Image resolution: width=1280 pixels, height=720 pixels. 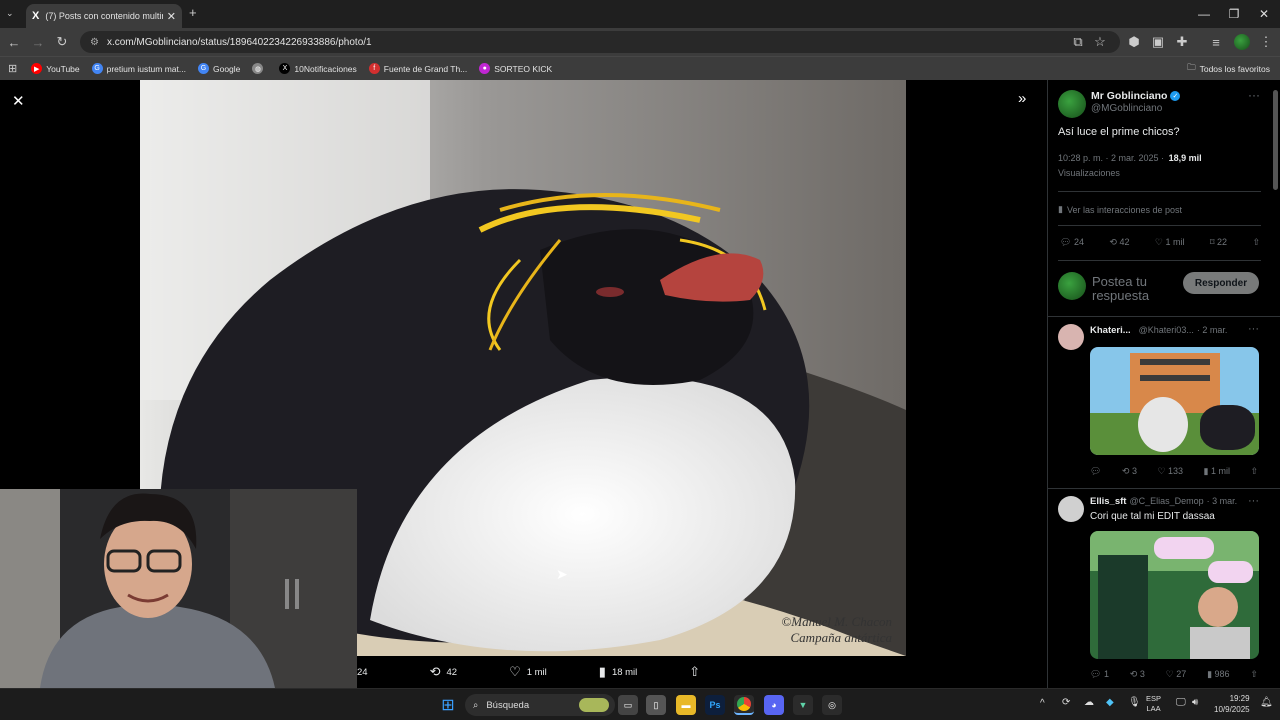 I want to click on tray-sync-icon: ⟳, so click(x=1066, y=702).